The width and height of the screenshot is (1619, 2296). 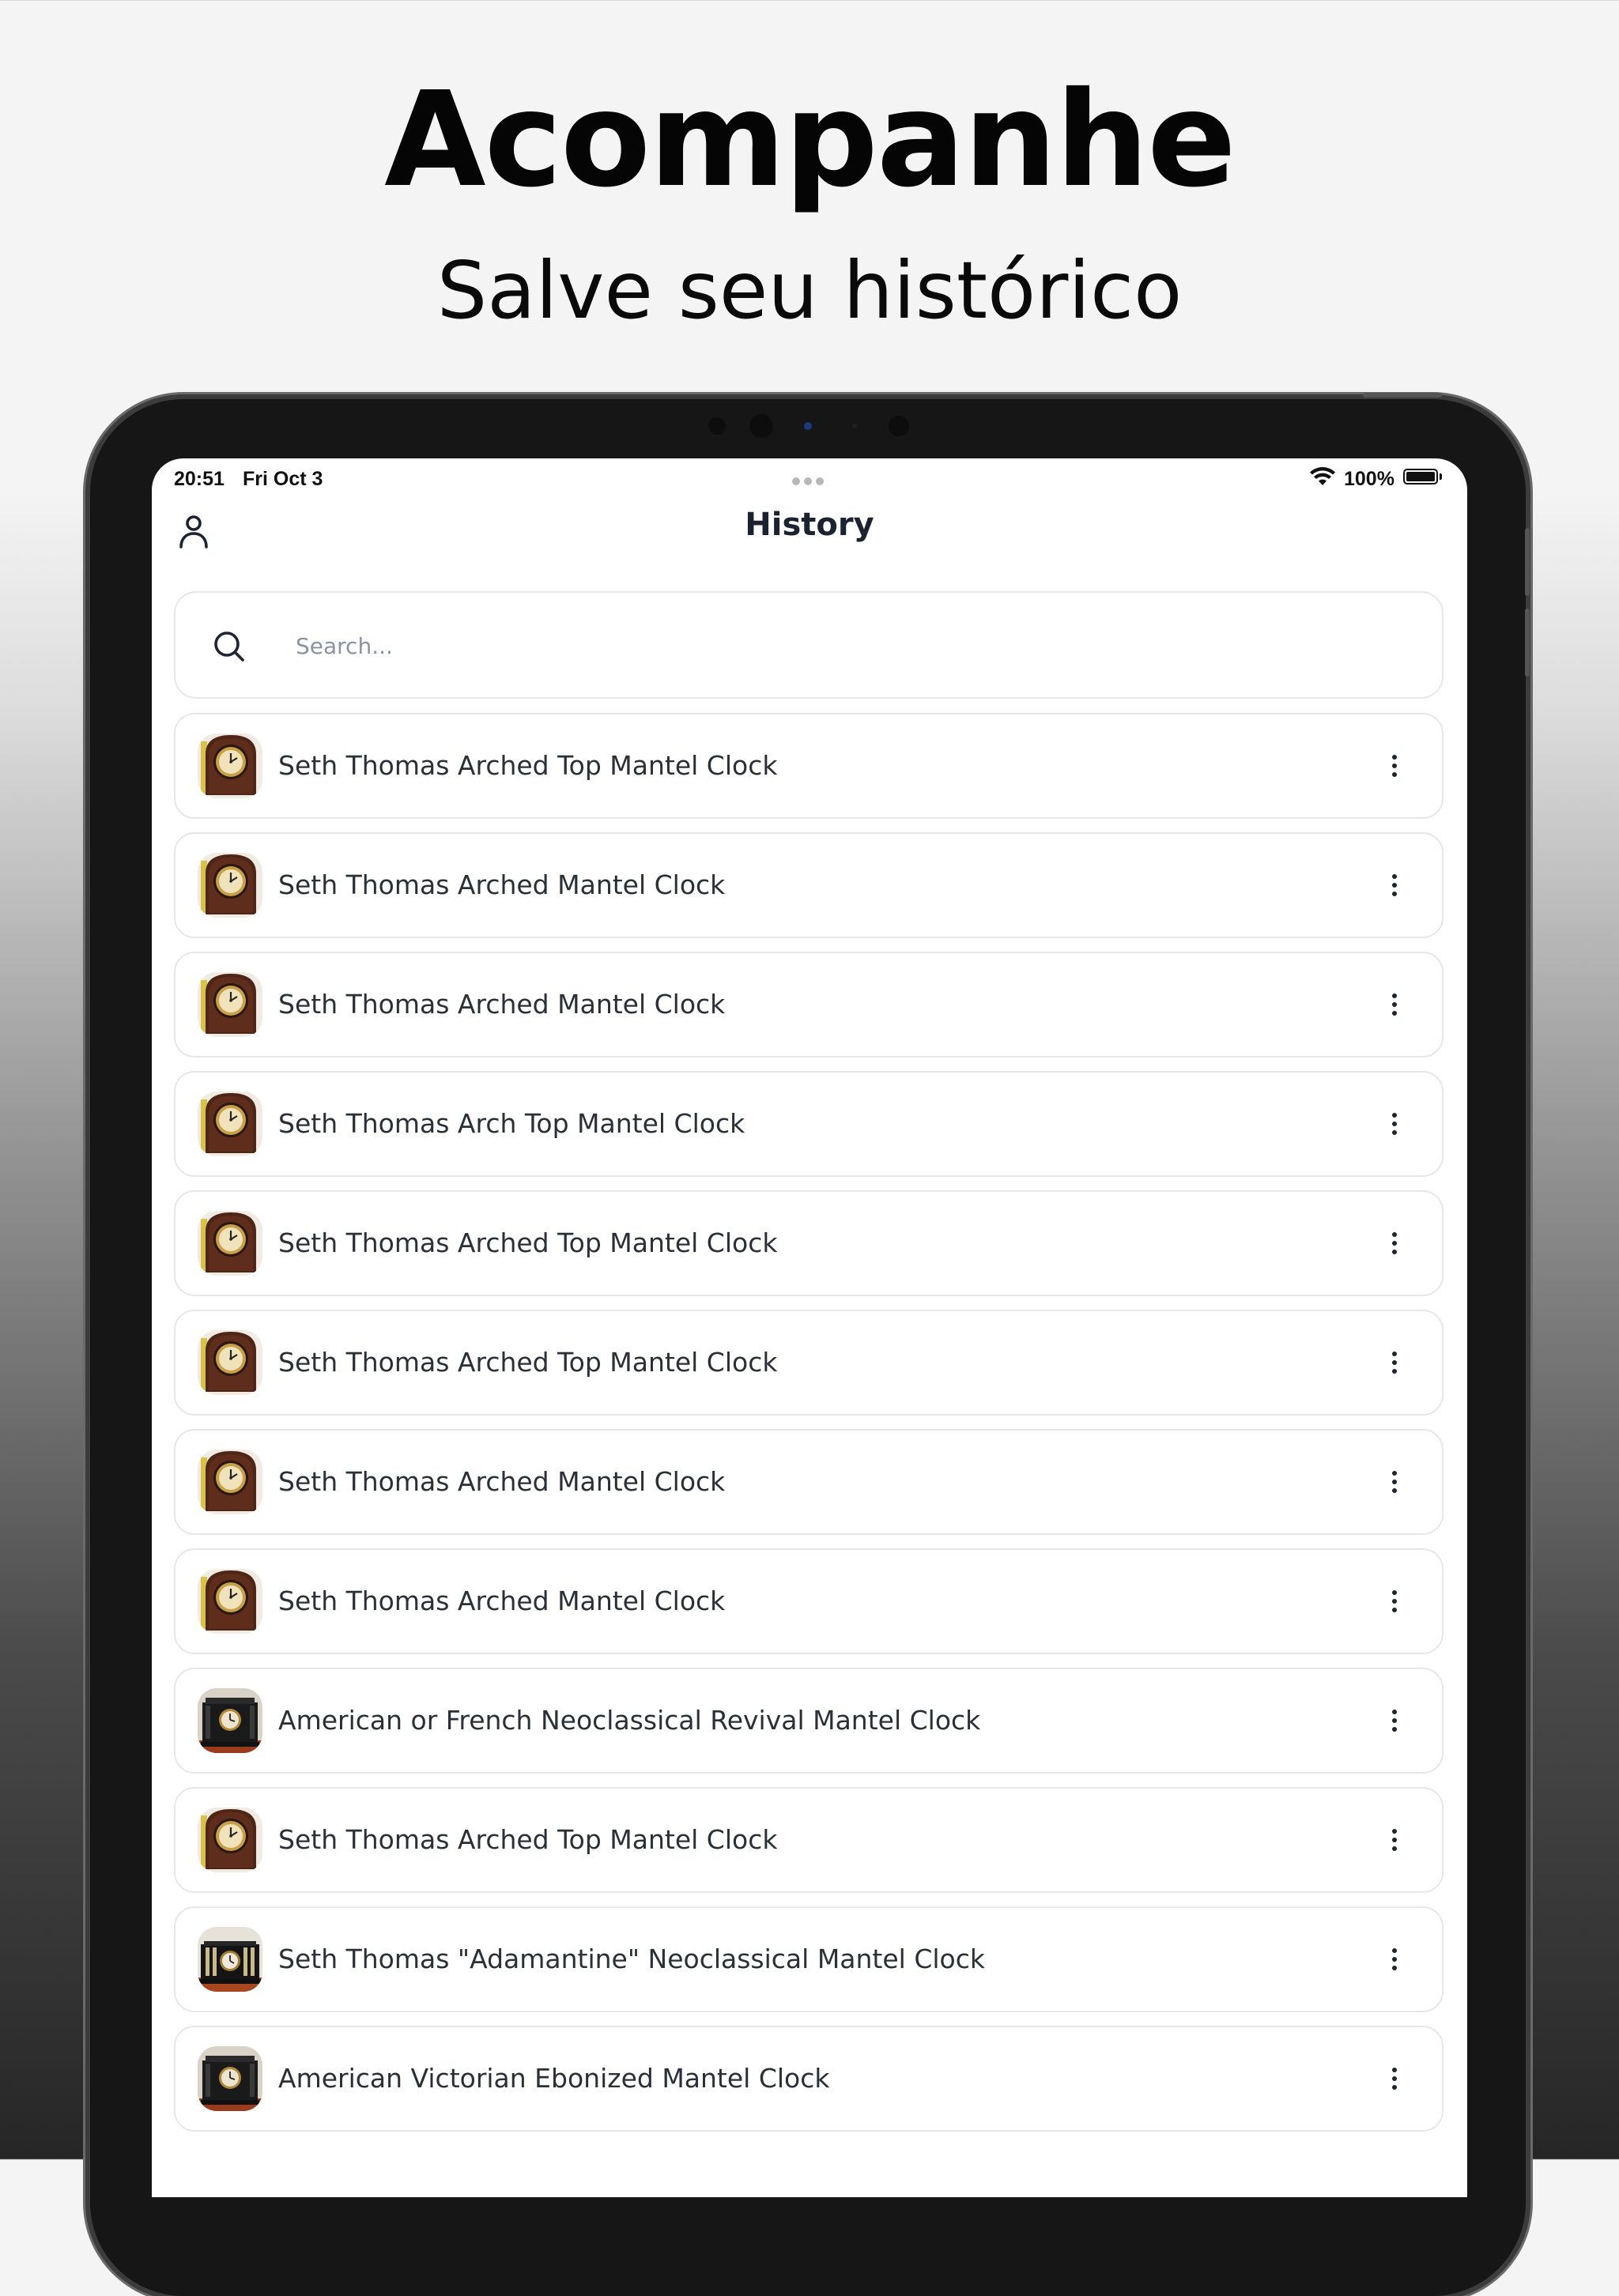 What do you see at coordinates (283, 479) in the screenshot?
I see `status-date: Fri Oct 3` at bounding box center [283, 479].